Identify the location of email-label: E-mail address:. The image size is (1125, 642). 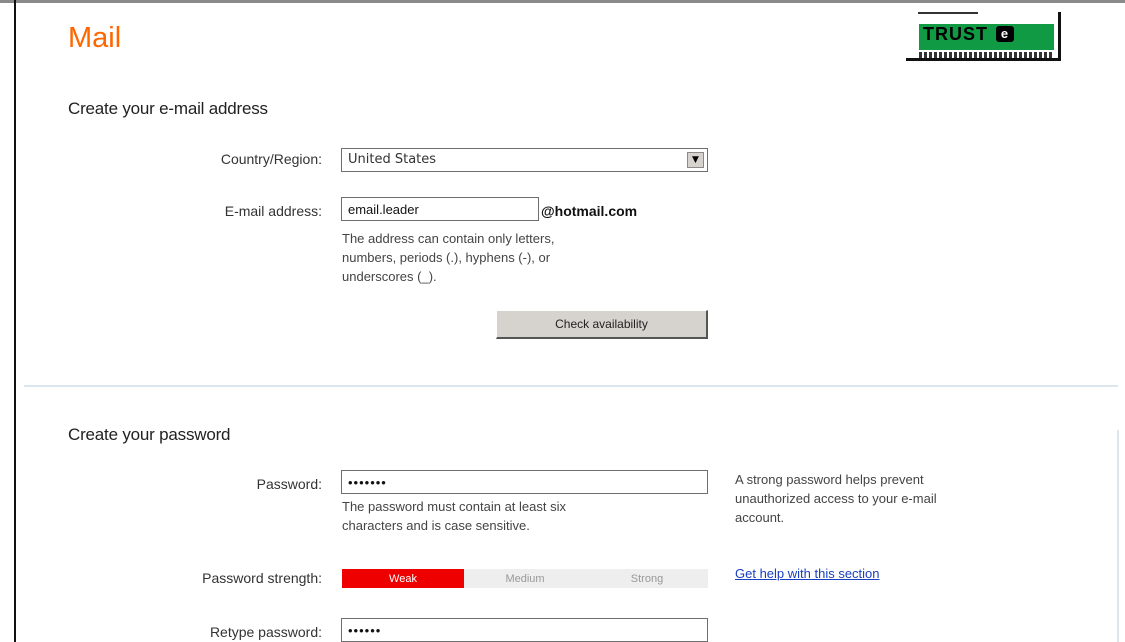
(273, 211).